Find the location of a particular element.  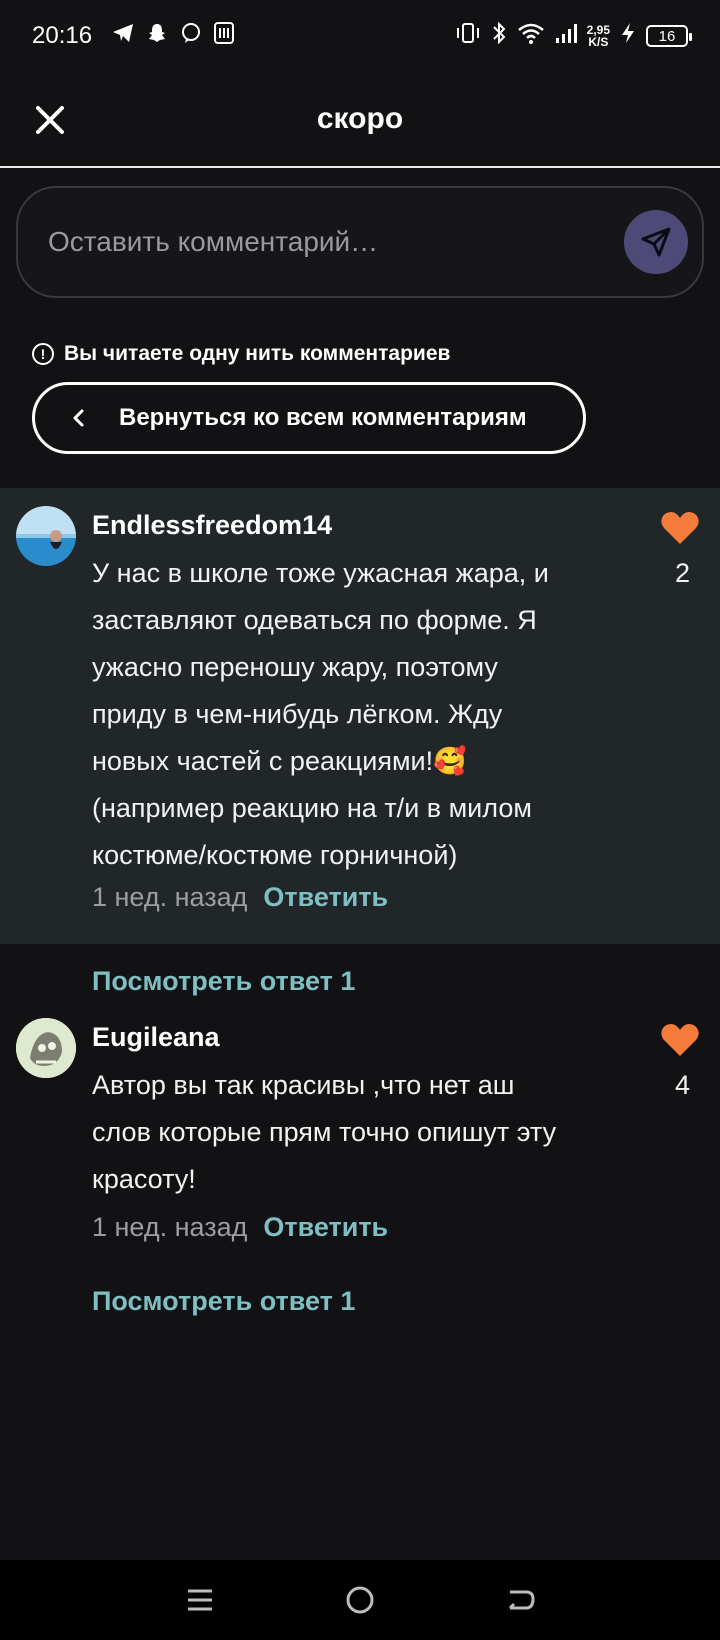

home-icon is located at coordinates (360, 1600).